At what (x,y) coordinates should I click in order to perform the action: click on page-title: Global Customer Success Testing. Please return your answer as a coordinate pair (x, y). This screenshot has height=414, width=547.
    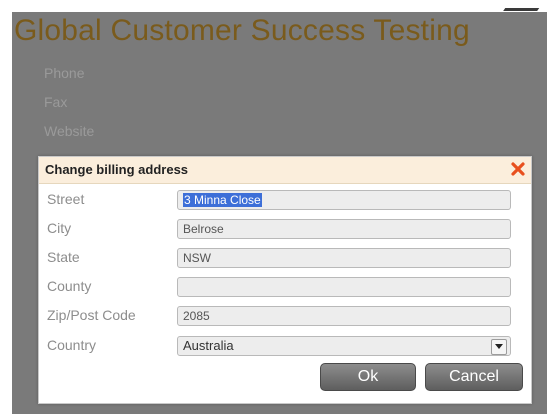
    Looking at the image, I should click on (242, 30).